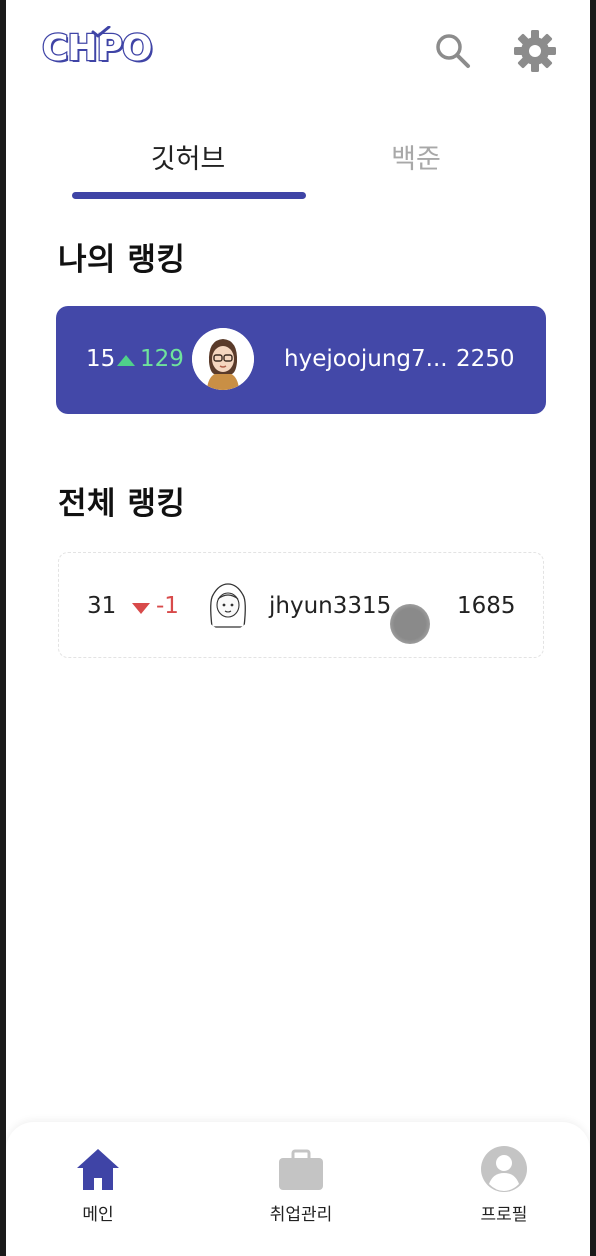  What do you see at coordinates (162, 359) in the screenshot?
I see `my-rank-change: 129` at bounding box center [162, 359].